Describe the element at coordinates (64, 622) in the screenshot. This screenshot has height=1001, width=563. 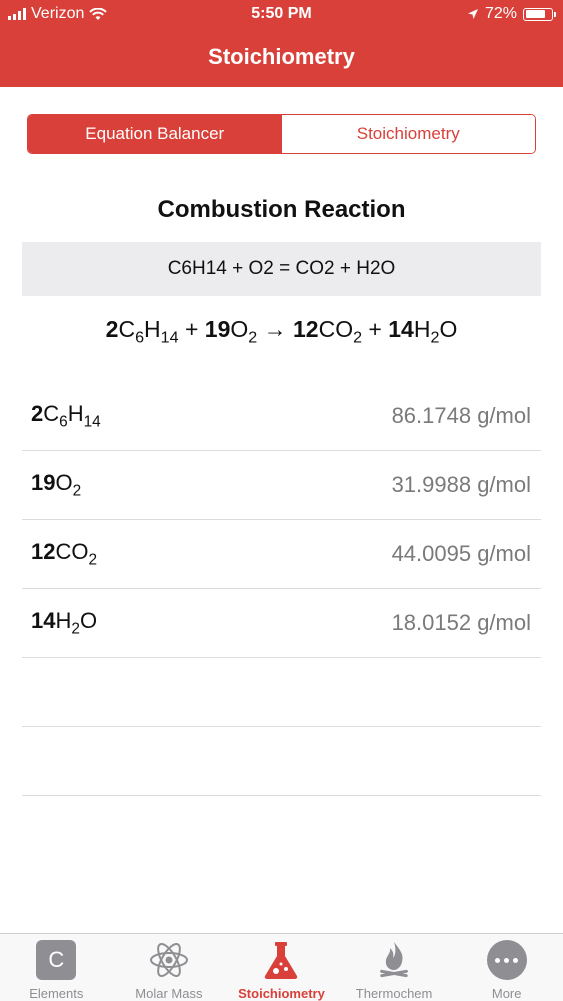
I see `compound-formula: 14H2O` at that location.